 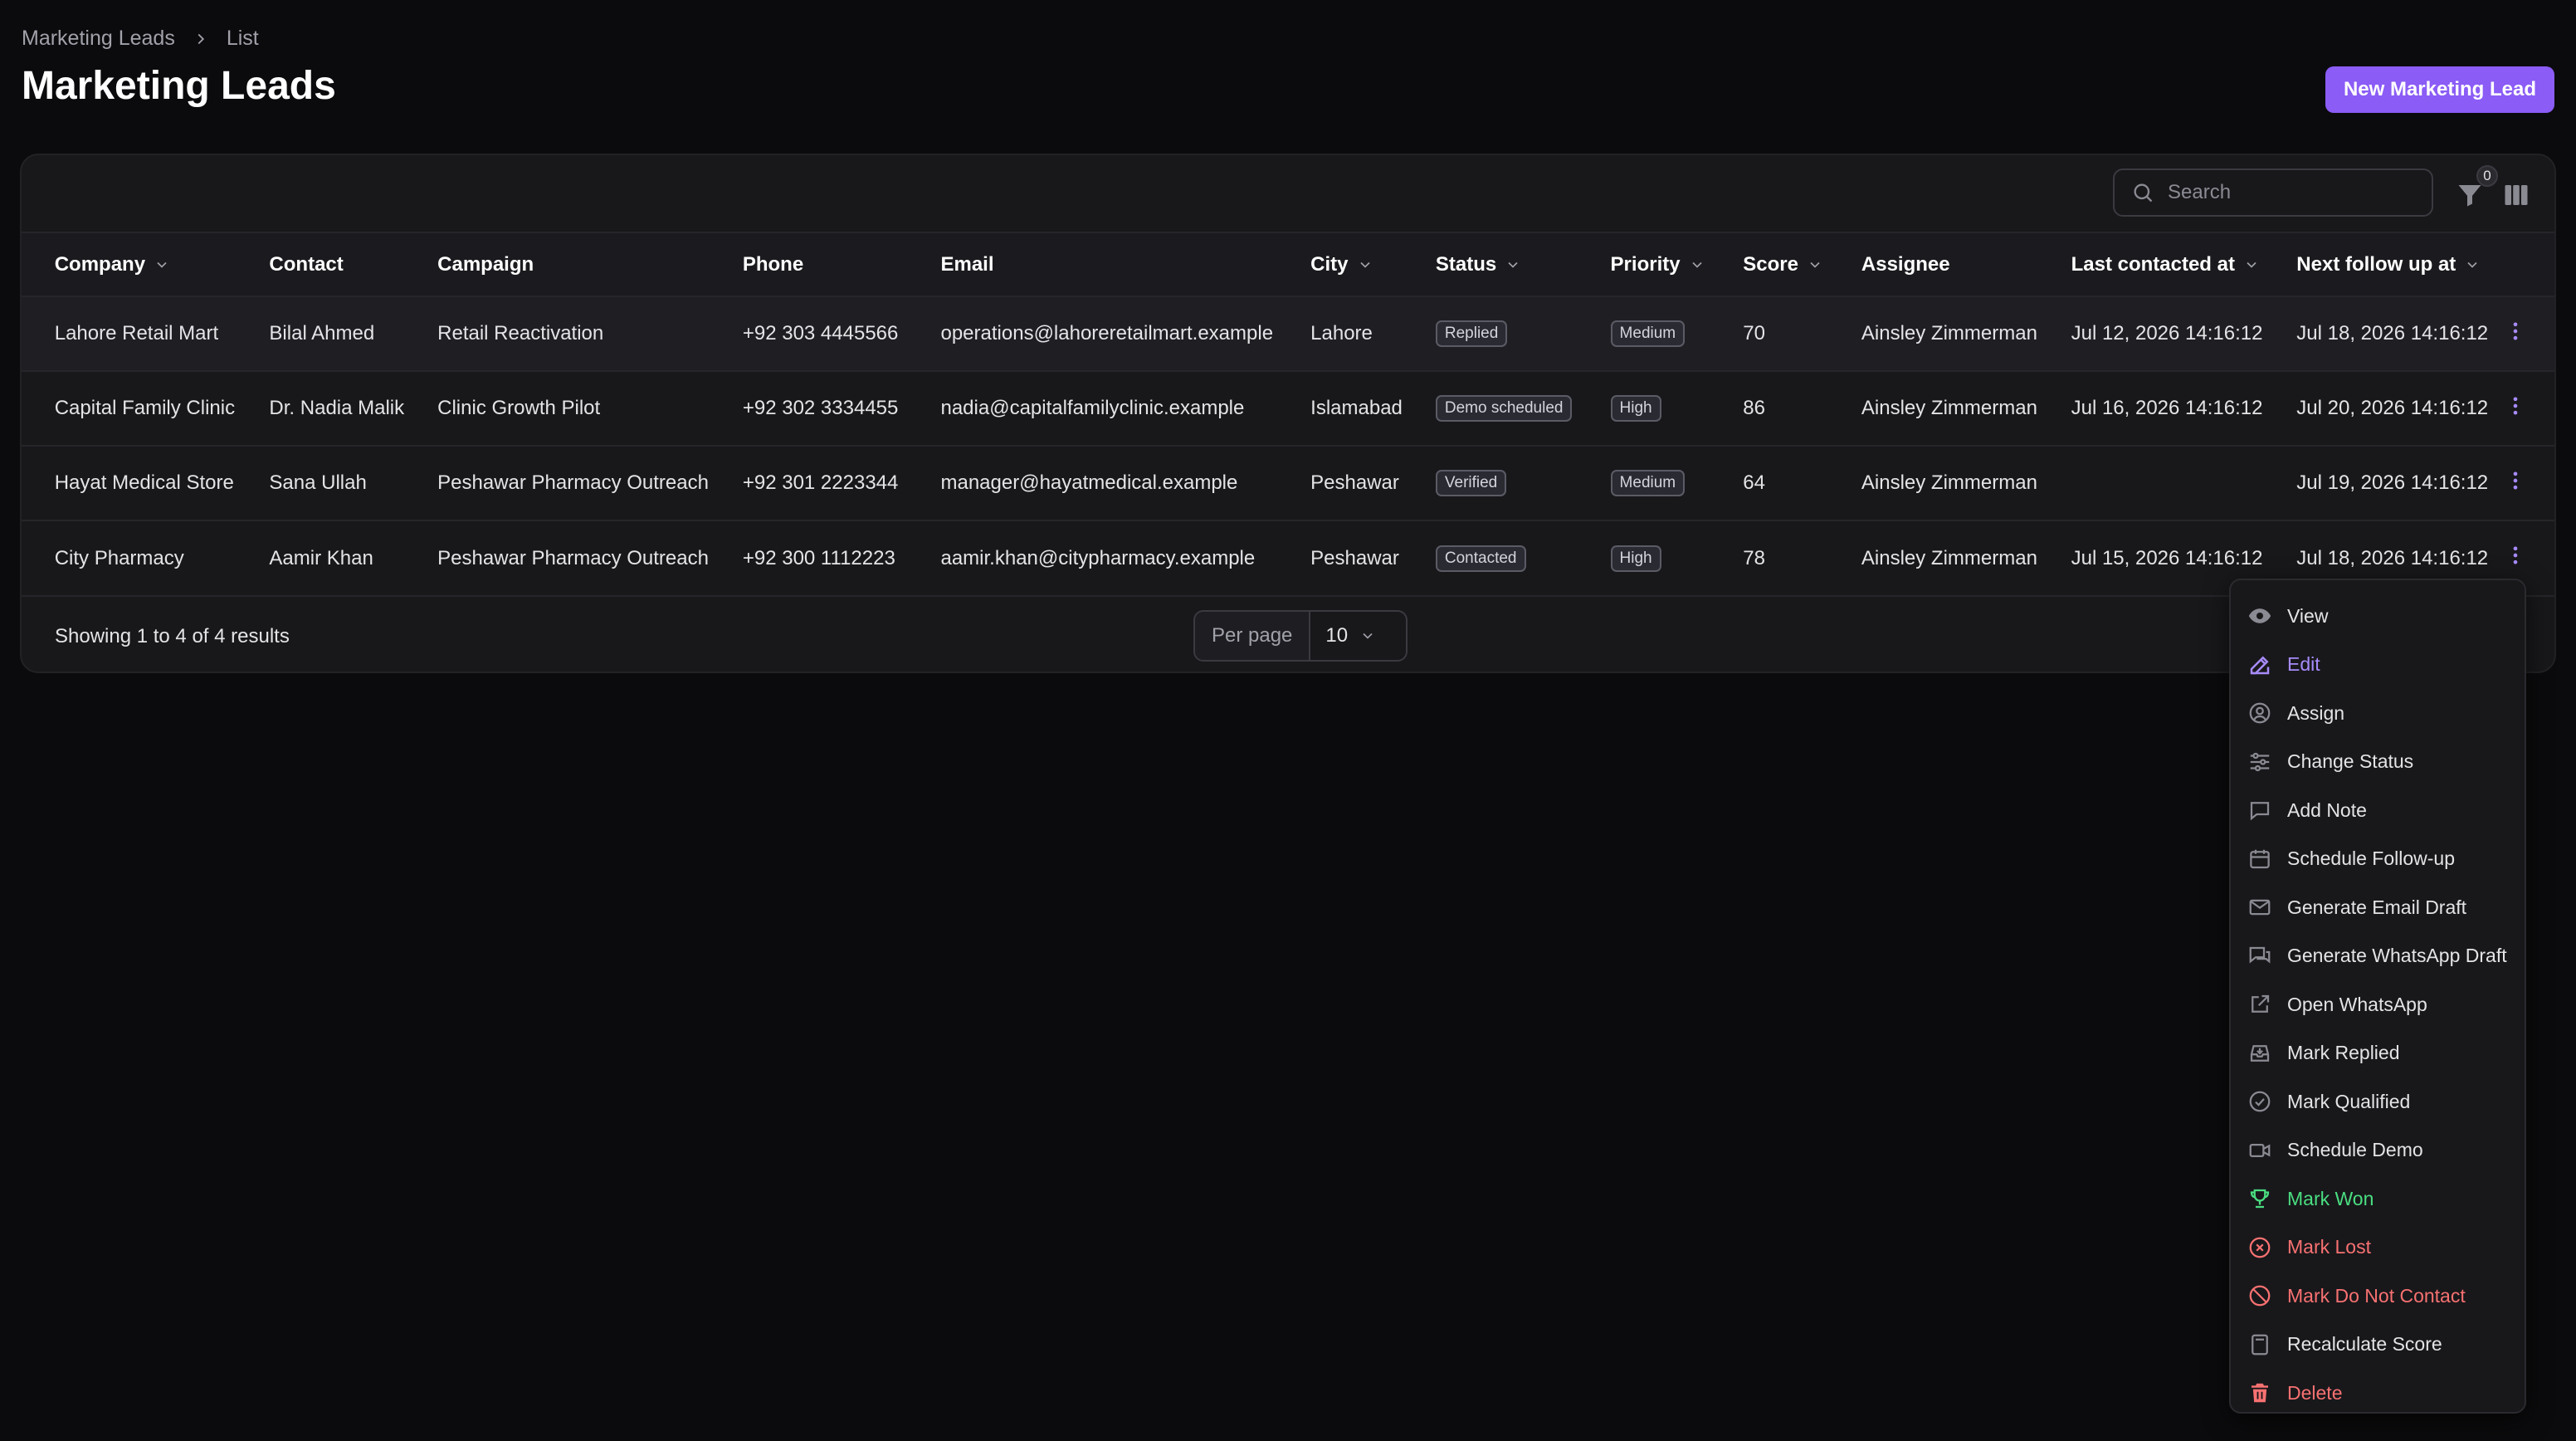 I want to click on menu-item-mark-won: Mark Won, so click(x=2378, y=1199).